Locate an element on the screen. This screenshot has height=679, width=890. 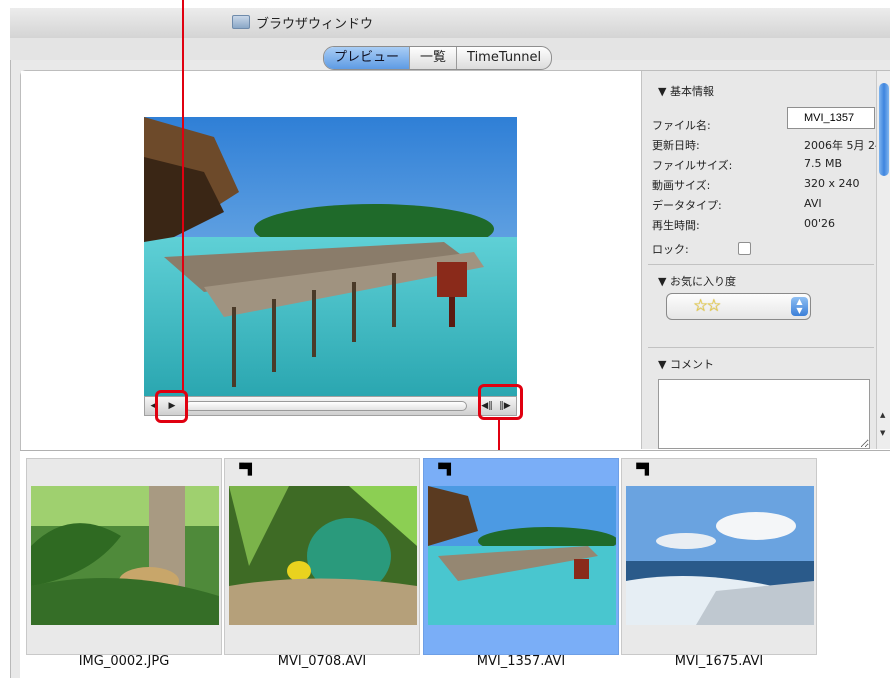
view-tabs: プレビュー 一覧 TimeTunnel is located at coordinates (438, 58).